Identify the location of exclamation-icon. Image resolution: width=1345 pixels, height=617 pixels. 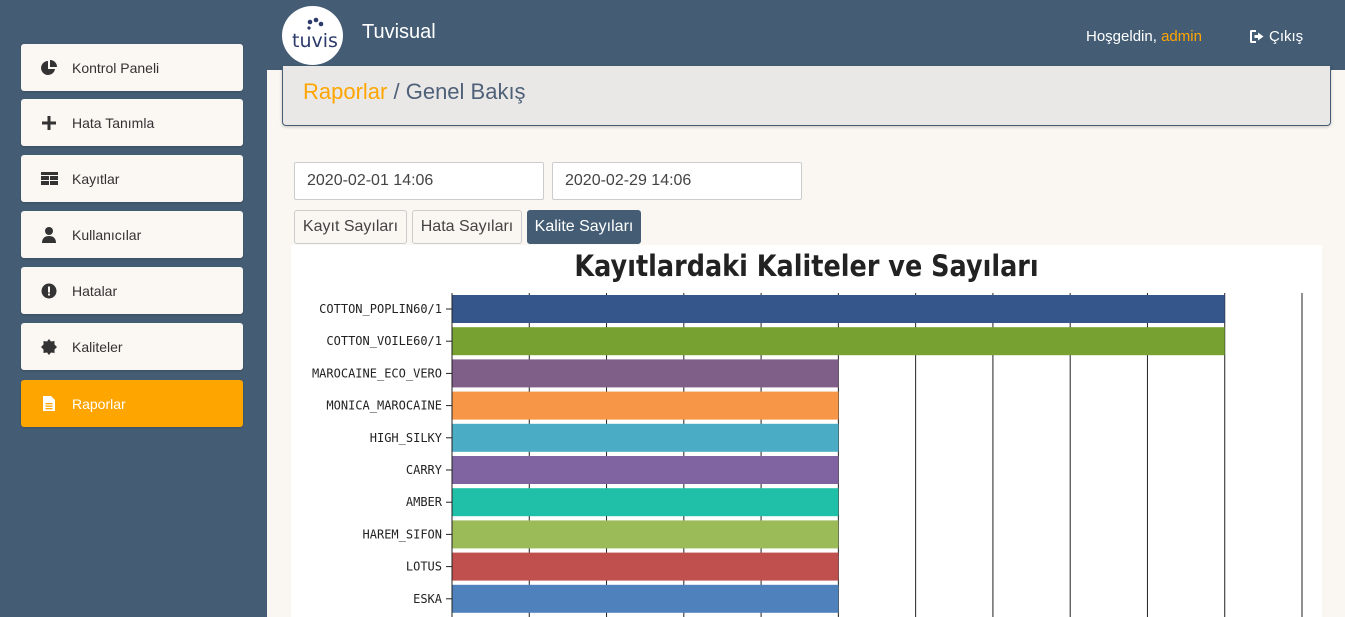
(49, 291).